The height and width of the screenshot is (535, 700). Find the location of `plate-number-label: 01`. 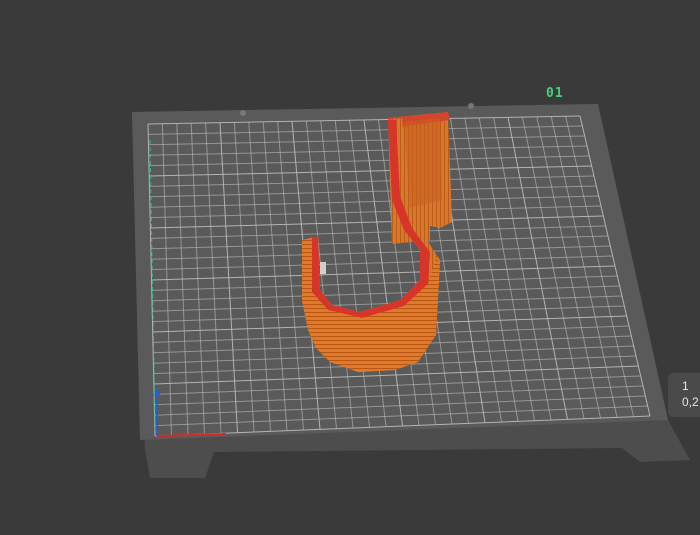

plate-number-label: 01 is located at coordinates (555, 93).